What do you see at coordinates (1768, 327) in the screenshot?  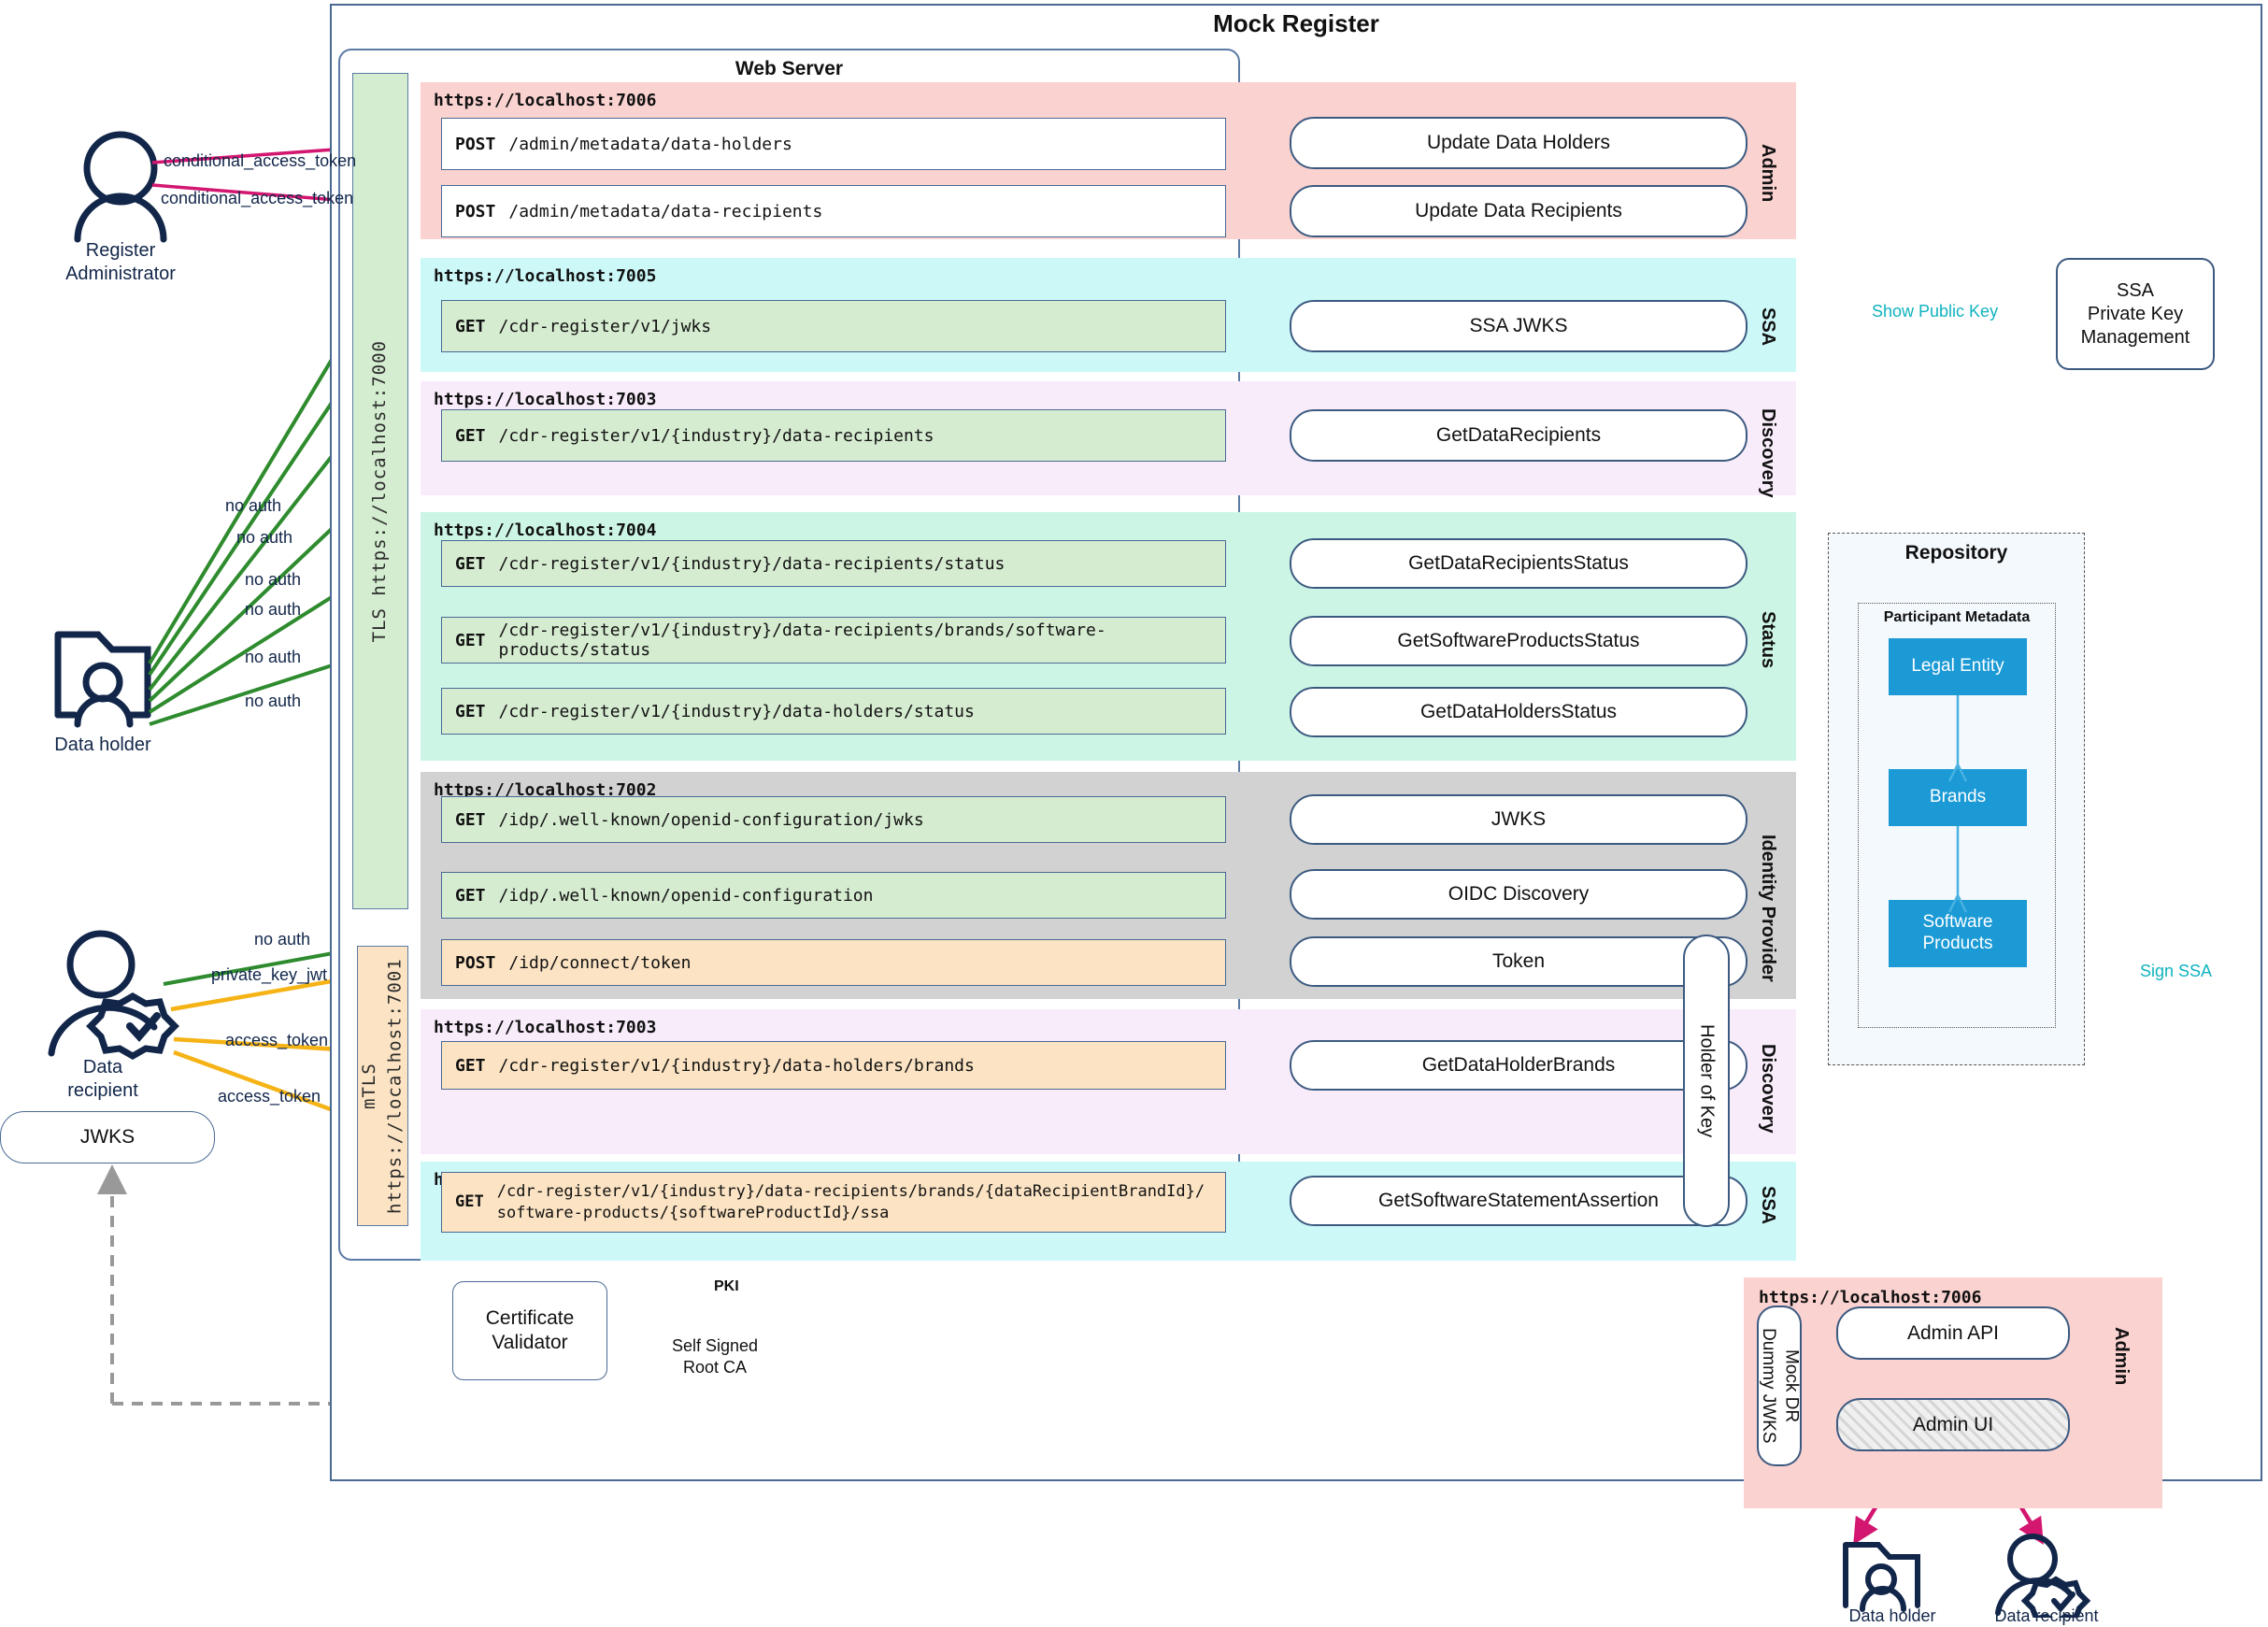 I see `band-label-ssa-top: SSA` at bounding box center [1768, 327].